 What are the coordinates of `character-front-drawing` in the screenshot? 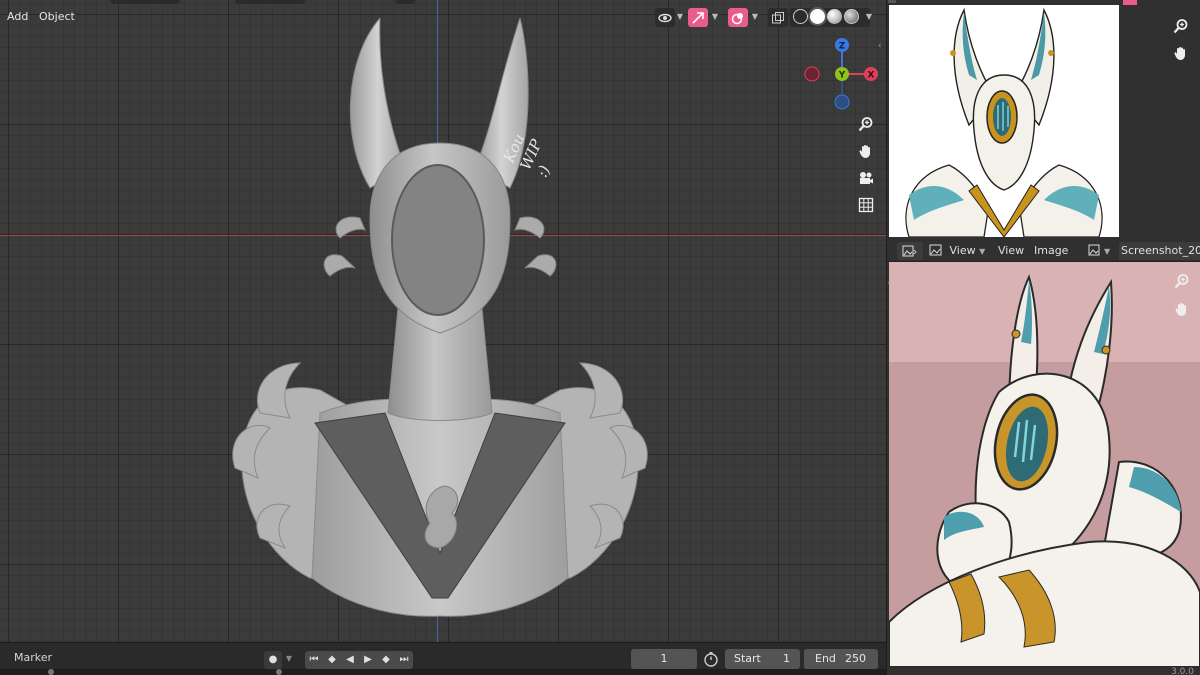 It's located at (1004, 122).